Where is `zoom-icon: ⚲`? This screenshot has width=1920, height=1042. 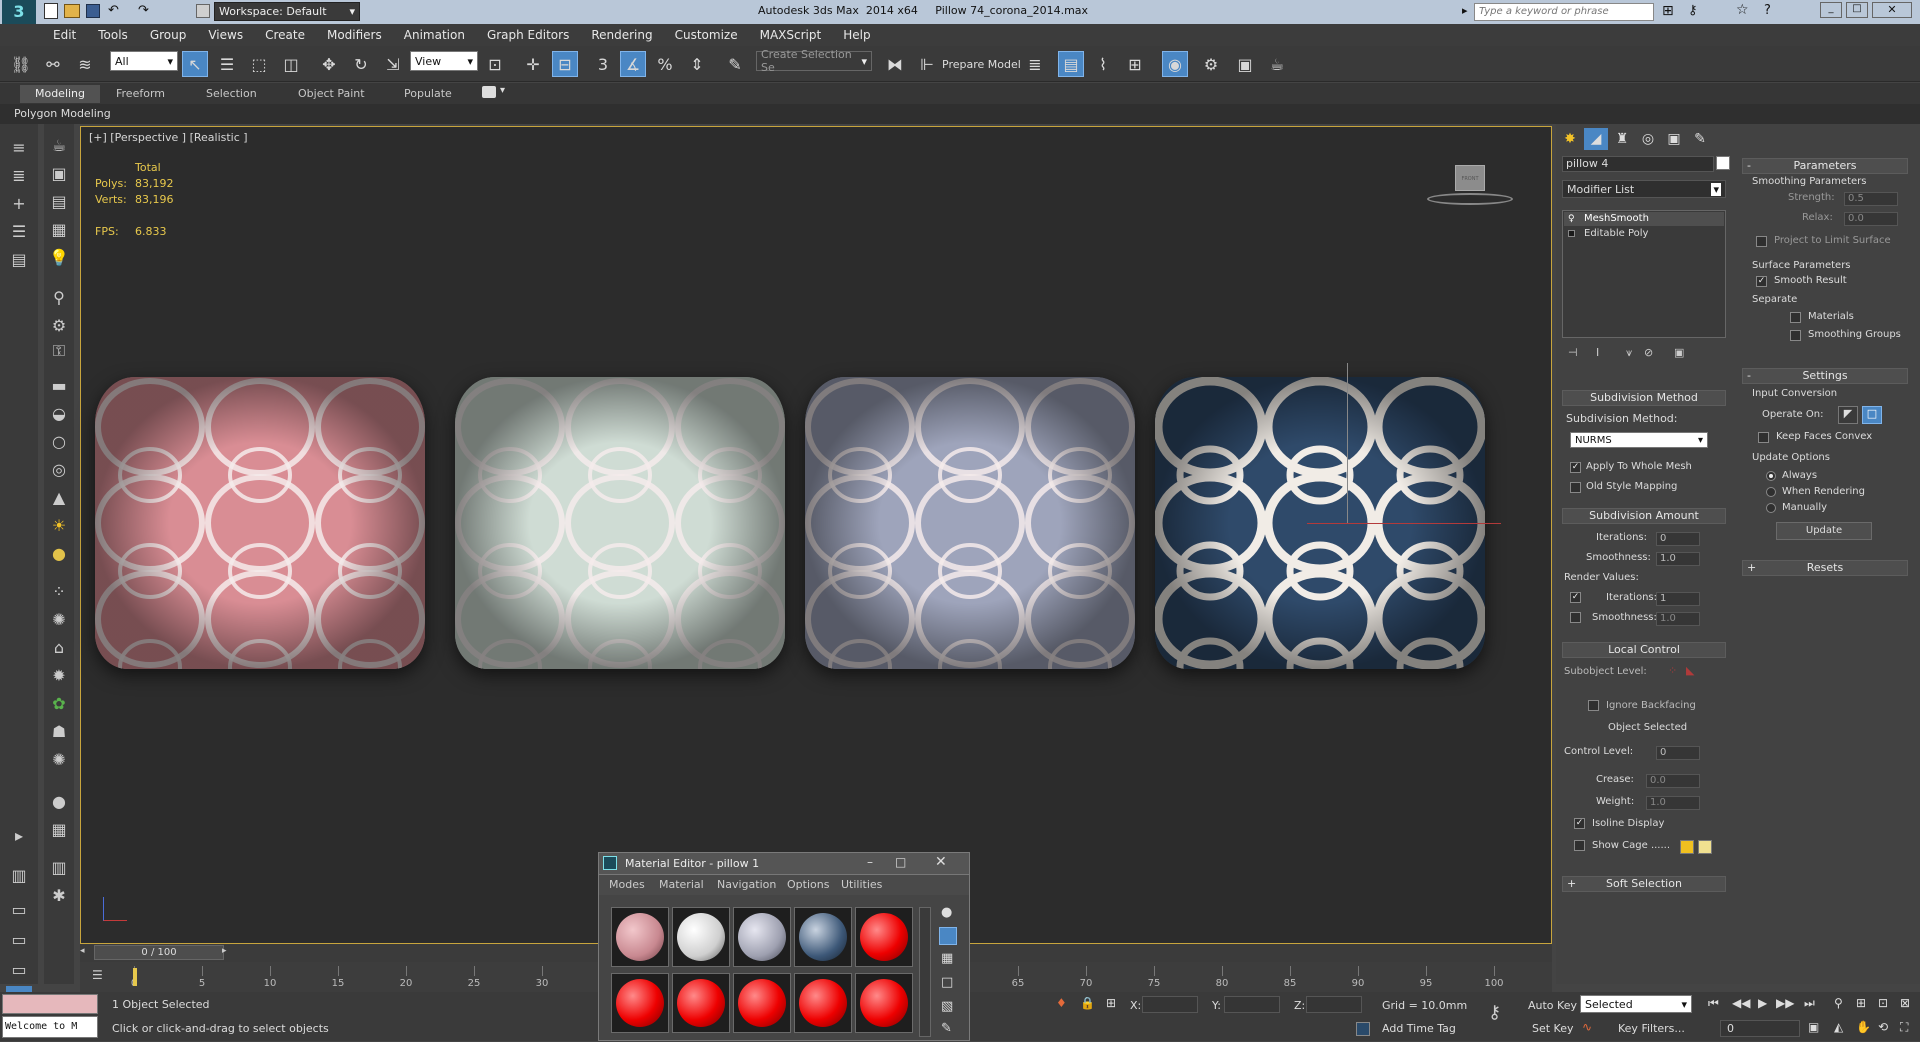
zoom-icon: ⚲ is located at coordinates (1838, 1003).